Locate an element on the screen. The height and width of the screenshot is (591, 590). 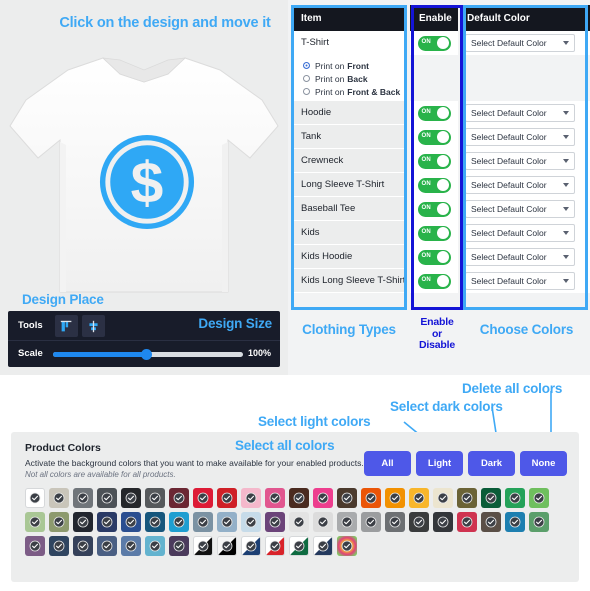
product-name-cell: Baseball Tee is located at coordinates (348, 209).